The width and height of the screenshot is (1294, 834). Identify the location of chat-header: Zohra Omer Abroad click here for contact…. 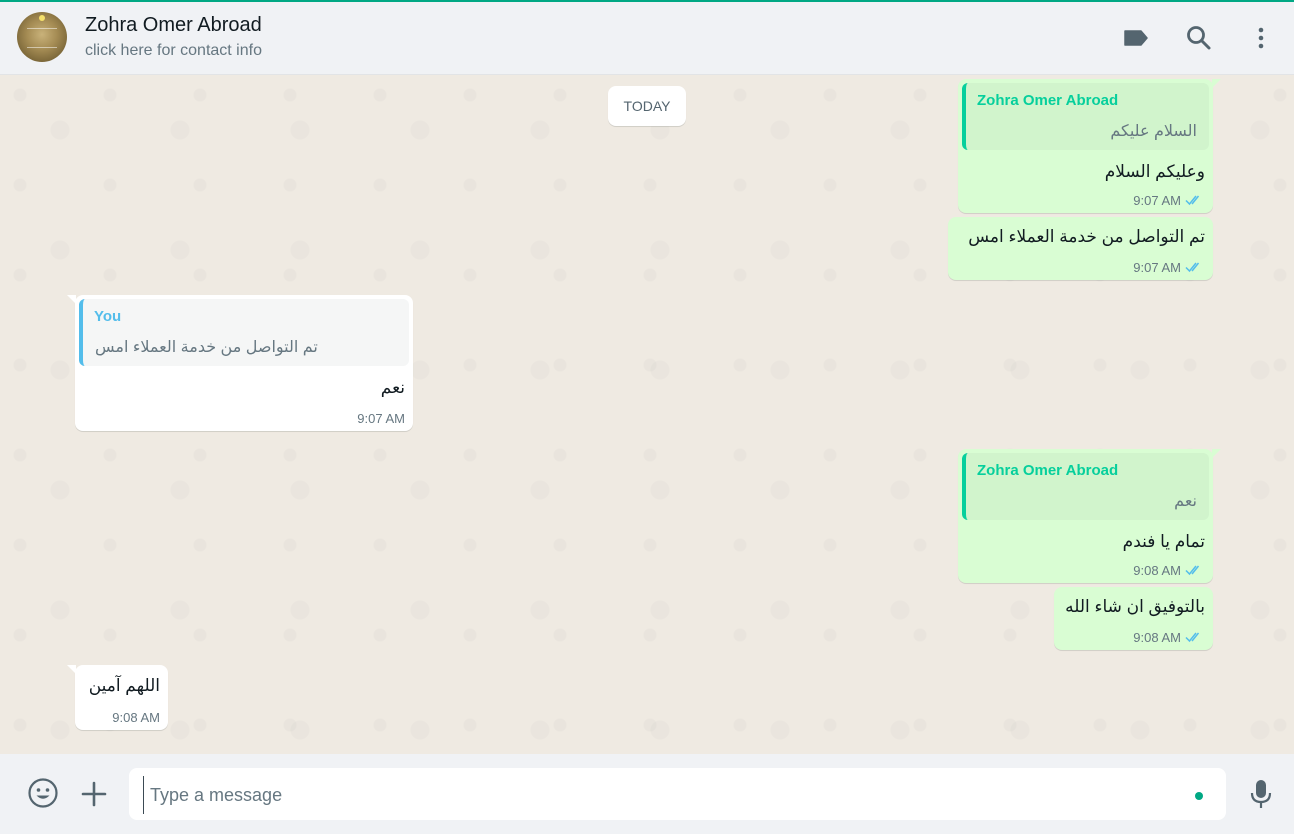
(647, 38).